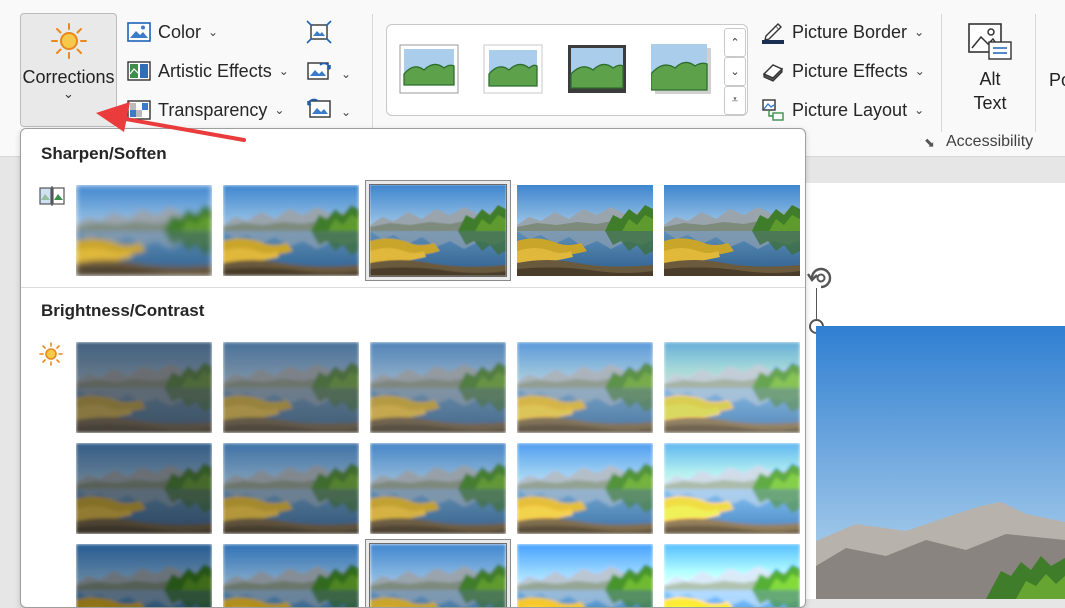 The width and height of the screenshot is (1065, 608). What do you see at coordinates (319, 111) in the screenshot?
I see `reset-picture-icon` at bounding box center [319, 111].